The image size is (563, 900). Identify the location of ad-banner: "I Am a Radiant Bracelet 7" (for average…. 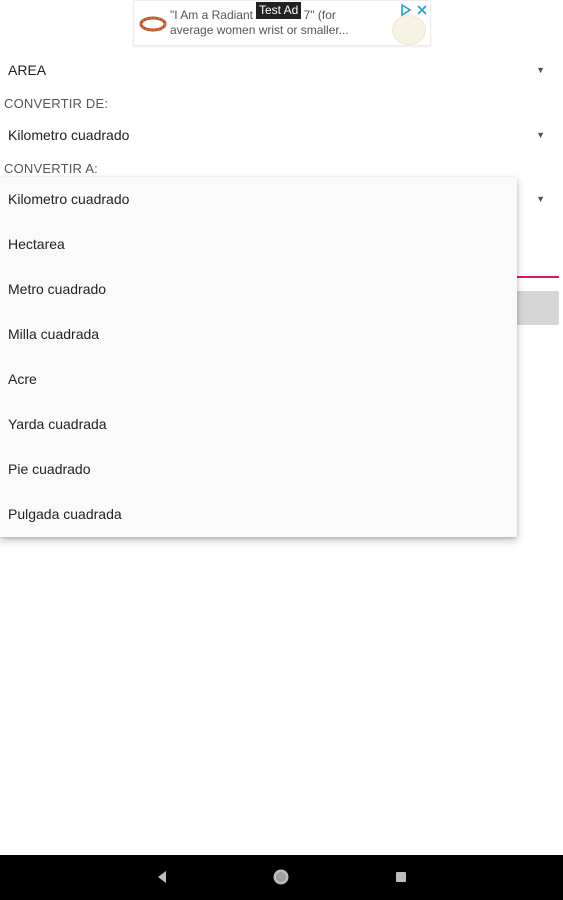
(282, 23).